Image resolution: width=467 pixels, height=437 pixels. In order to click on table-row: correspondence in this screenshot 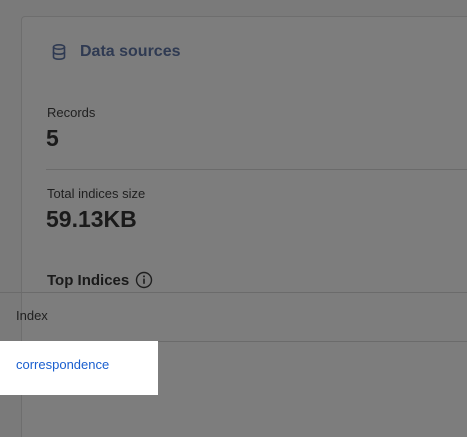, I will do `click(79, 368)`.